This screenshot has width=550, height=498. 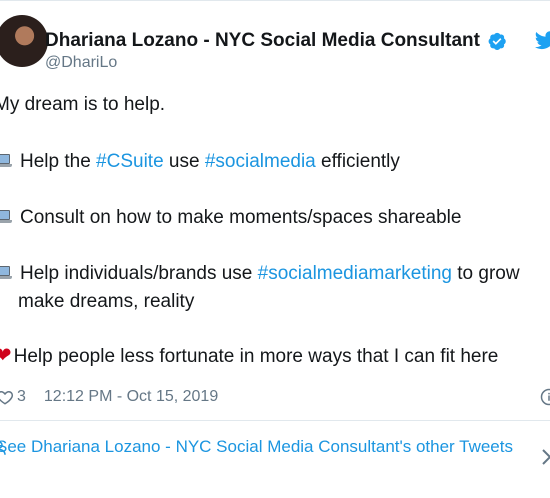 I want to click on hashtag-link: #CSuite, so click(x=130, y=161).